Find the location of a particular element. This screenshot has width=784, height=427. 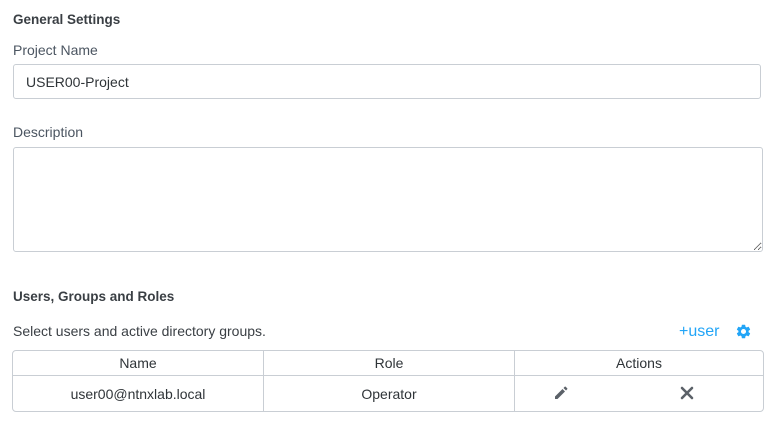

users-groups-roles-title: Users, Groups and Roles is located at coordinates (94, 296).